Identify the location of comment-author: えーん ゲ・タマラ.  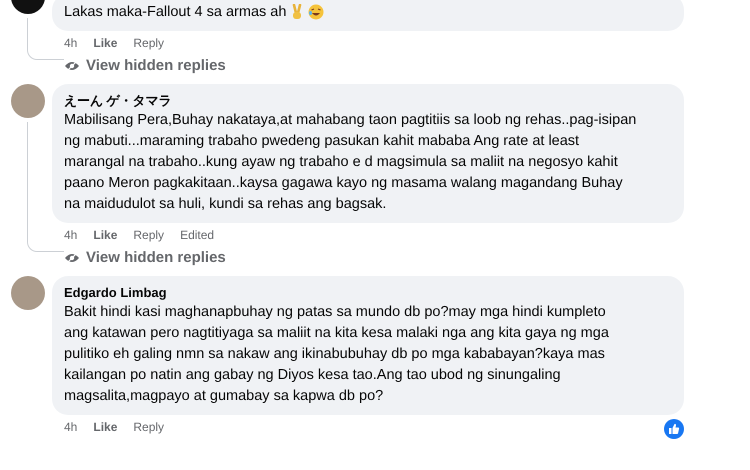
(368, 101).